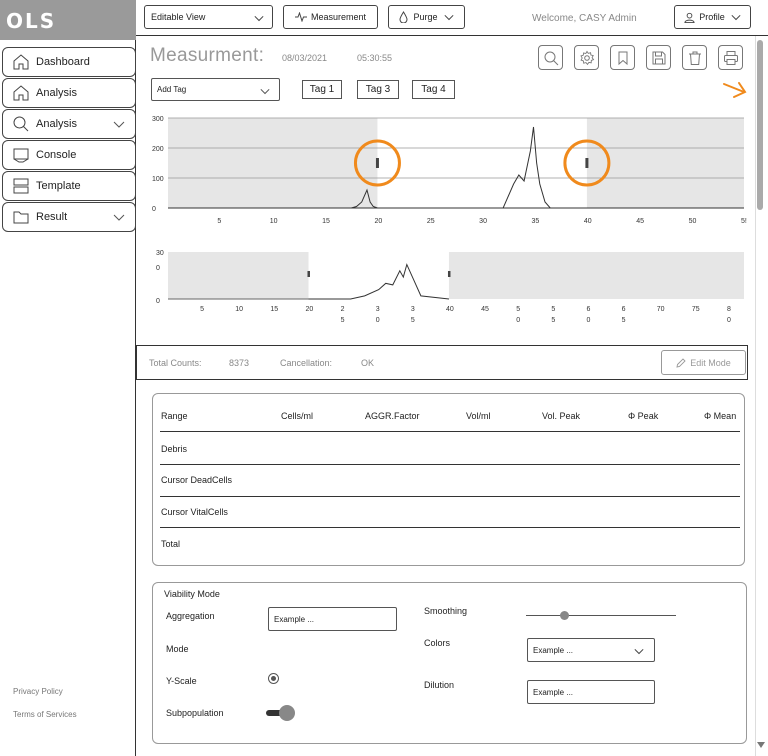 The height and width of the screenshot is (756, 768). I want to click on view-select-value: Editable View, so click(178, 17).